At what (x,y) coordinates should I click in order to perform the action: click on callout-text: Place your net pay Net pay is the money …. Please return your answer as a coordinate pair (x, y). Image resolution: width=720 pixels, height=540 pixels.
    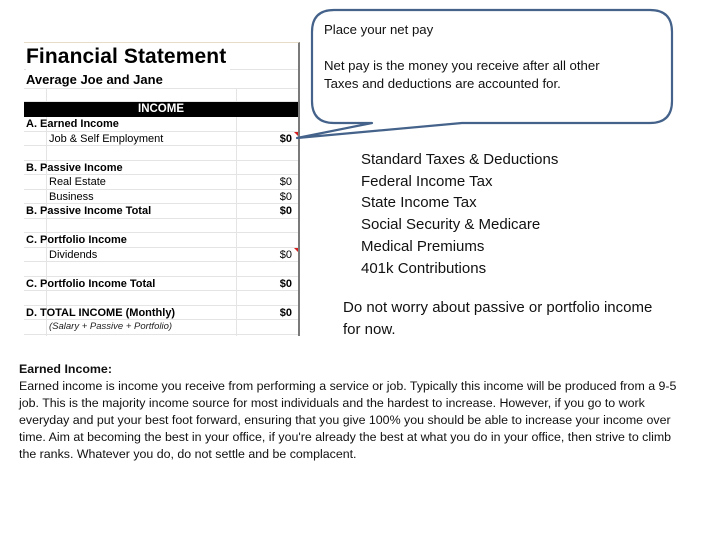
    Looking at the image, I should click on (494, 57).